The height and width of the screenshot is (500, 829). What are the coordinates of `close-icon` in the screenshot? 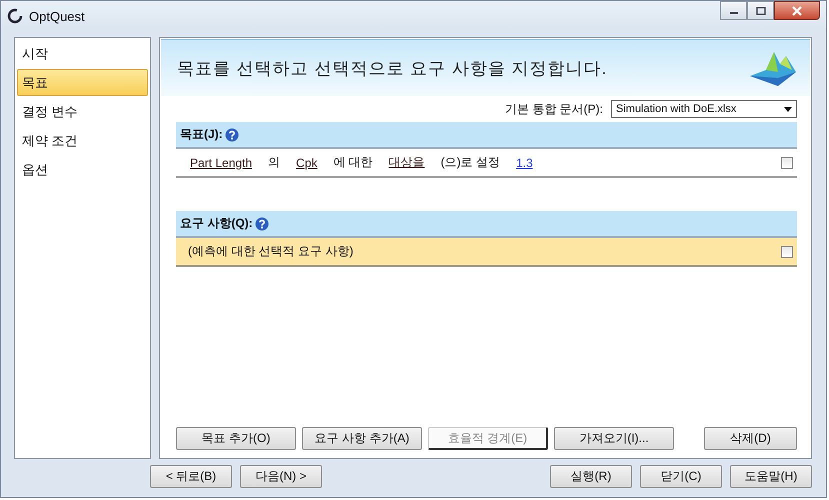 It's located at (797, 11).